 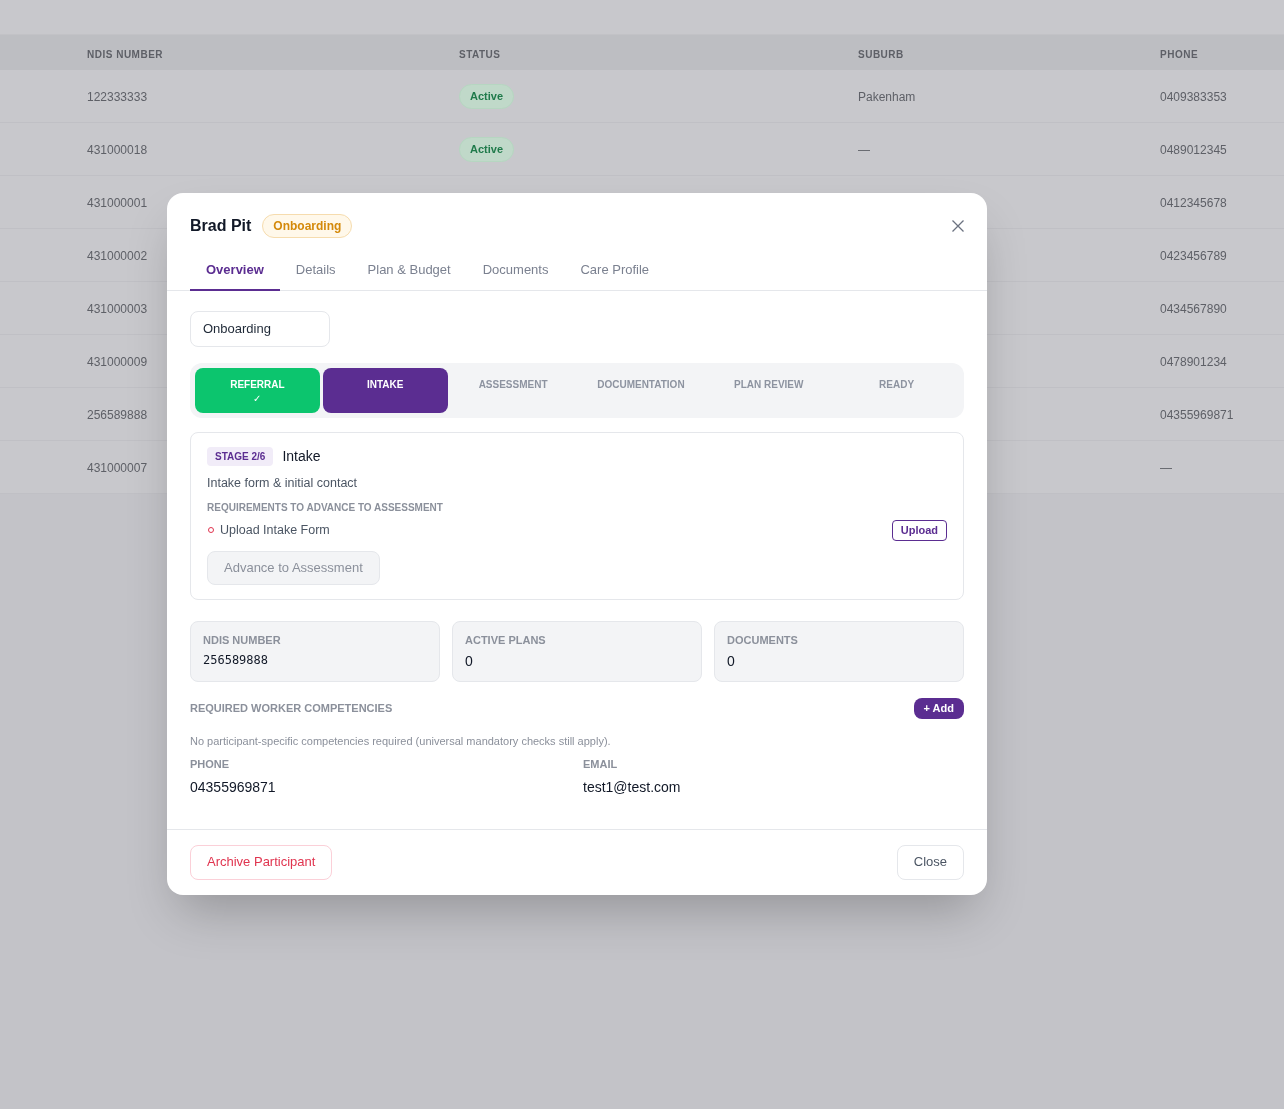 I want to click on stage-label: DOCUMENTATION, so click(x=641, y=384).